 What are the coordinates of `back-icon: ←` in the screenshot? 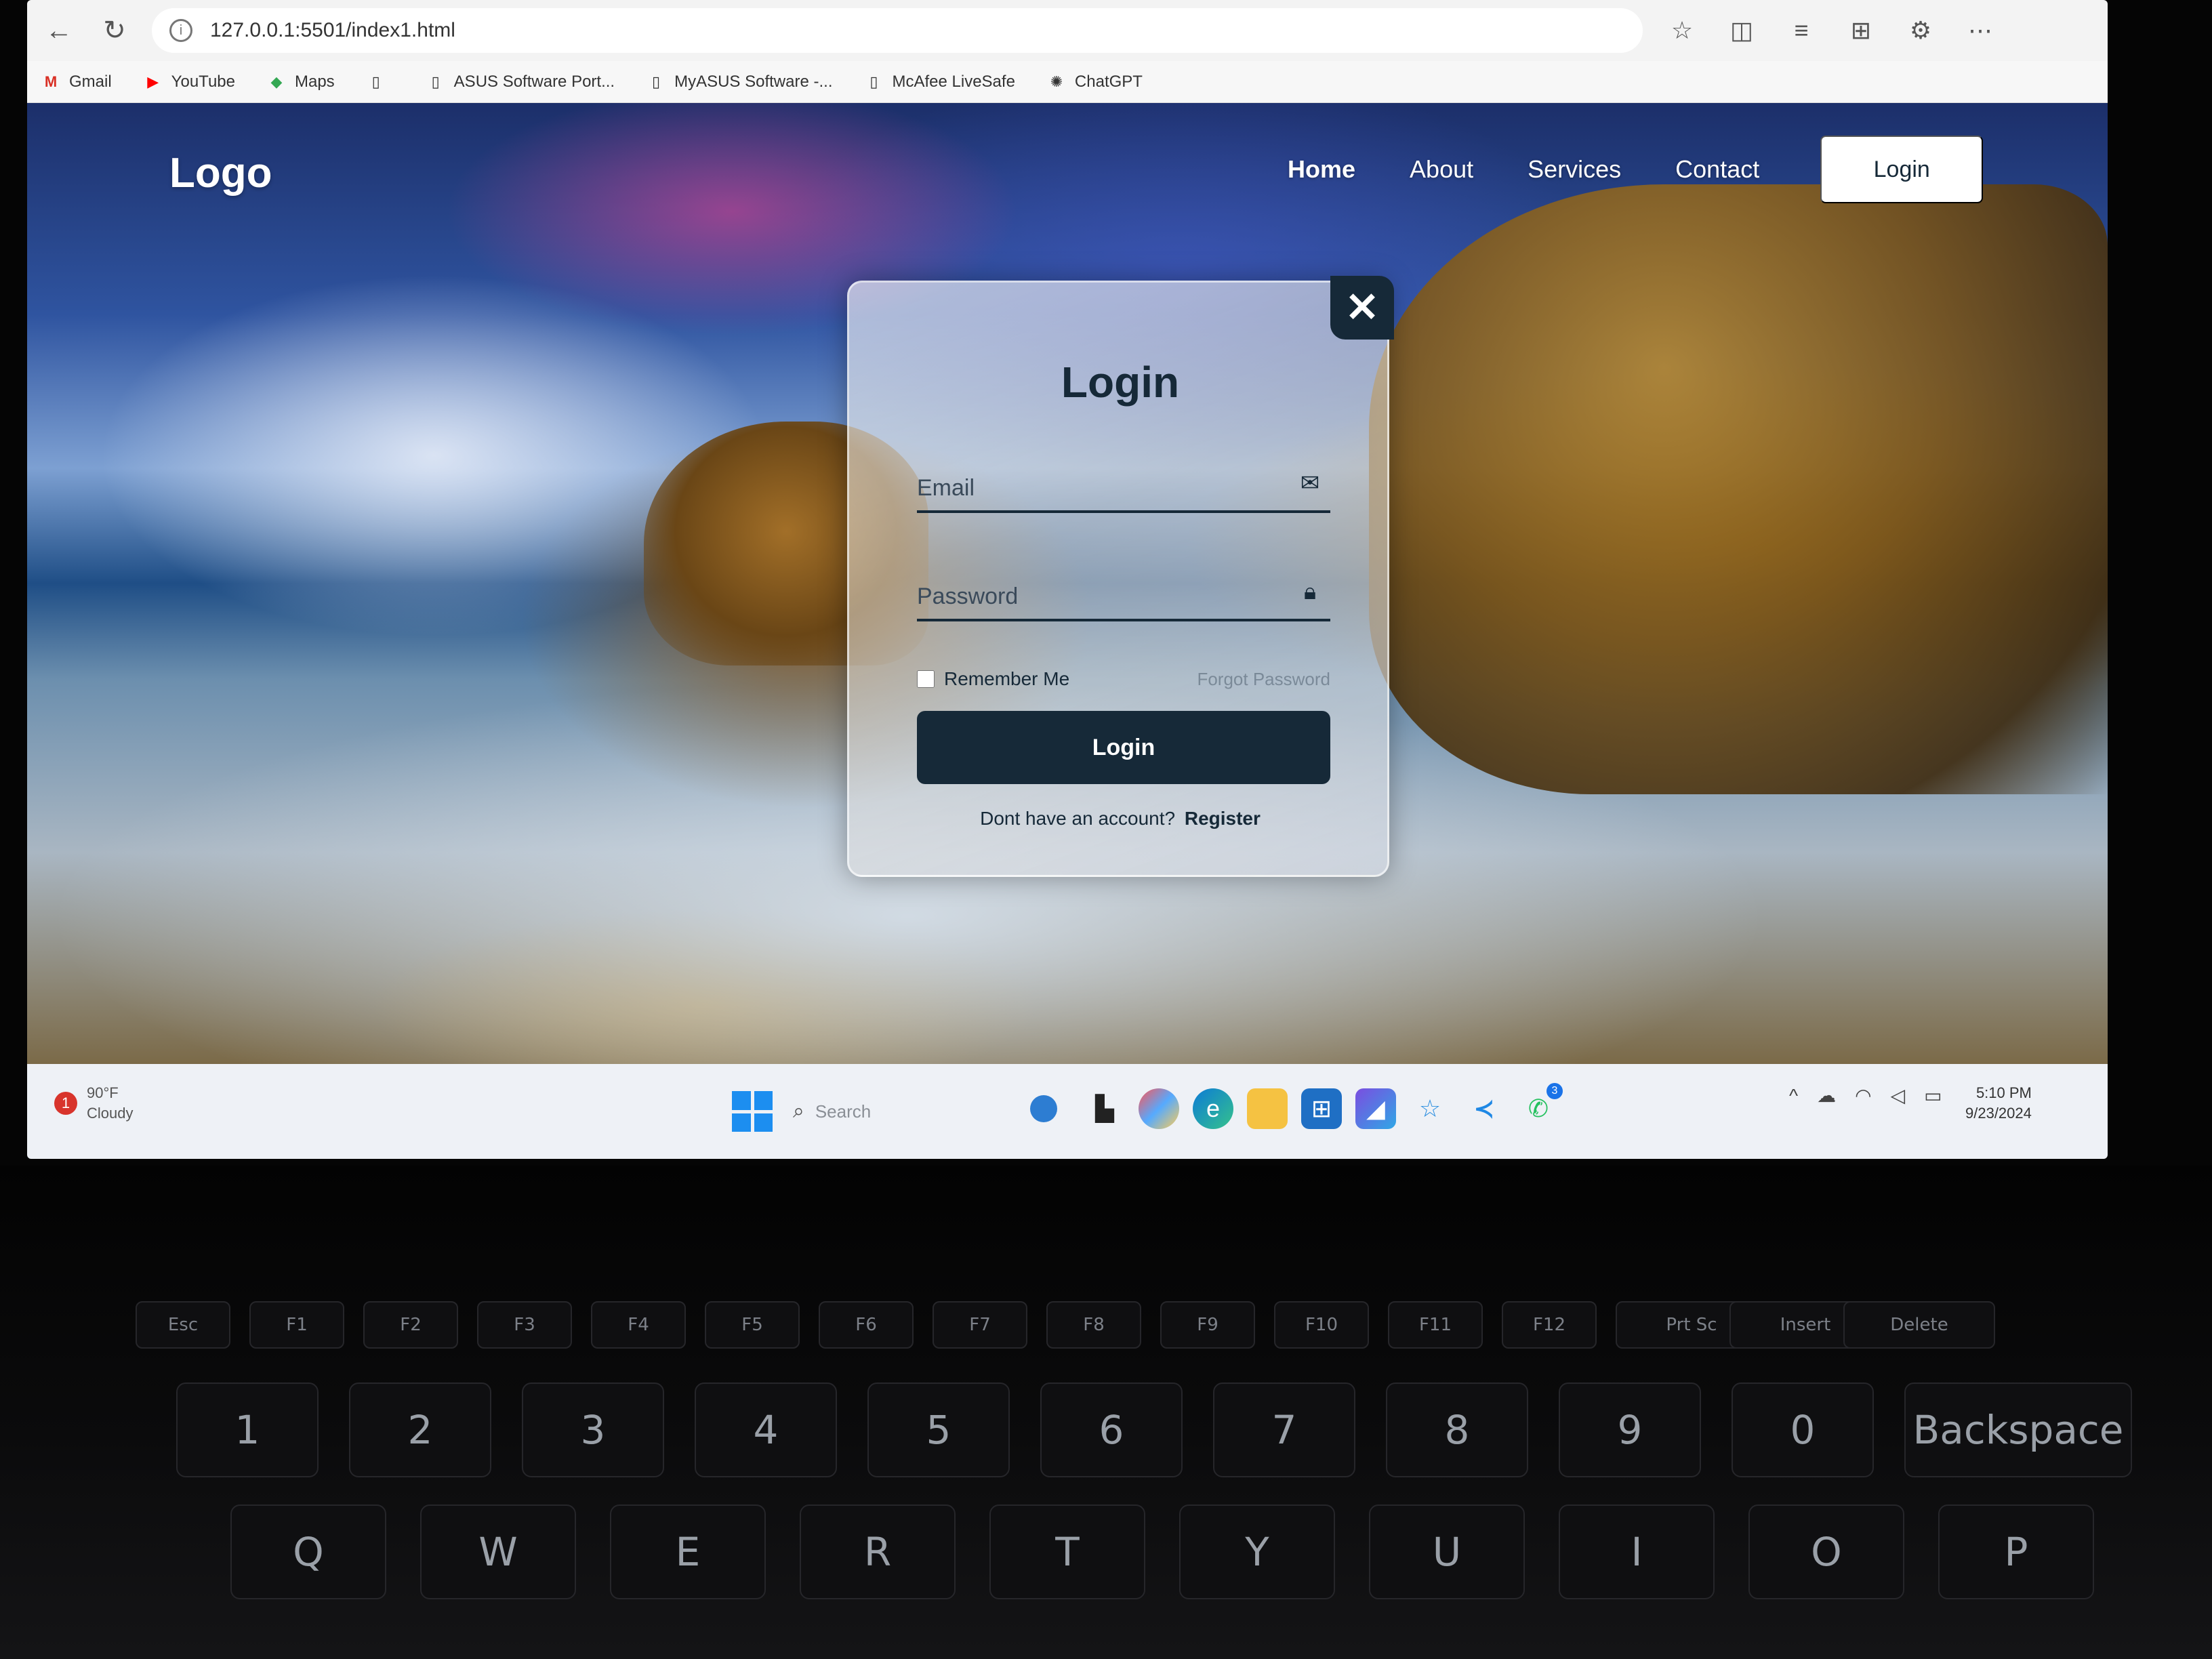 It's located at (59, 30).